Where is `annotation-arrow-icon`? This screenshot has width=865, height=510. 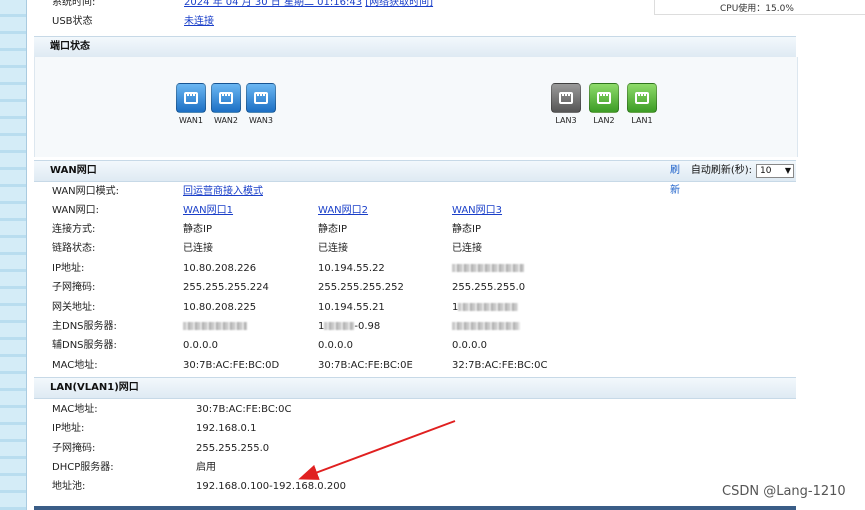 annotation-arrow-icon is located at coordinates (377, 450).